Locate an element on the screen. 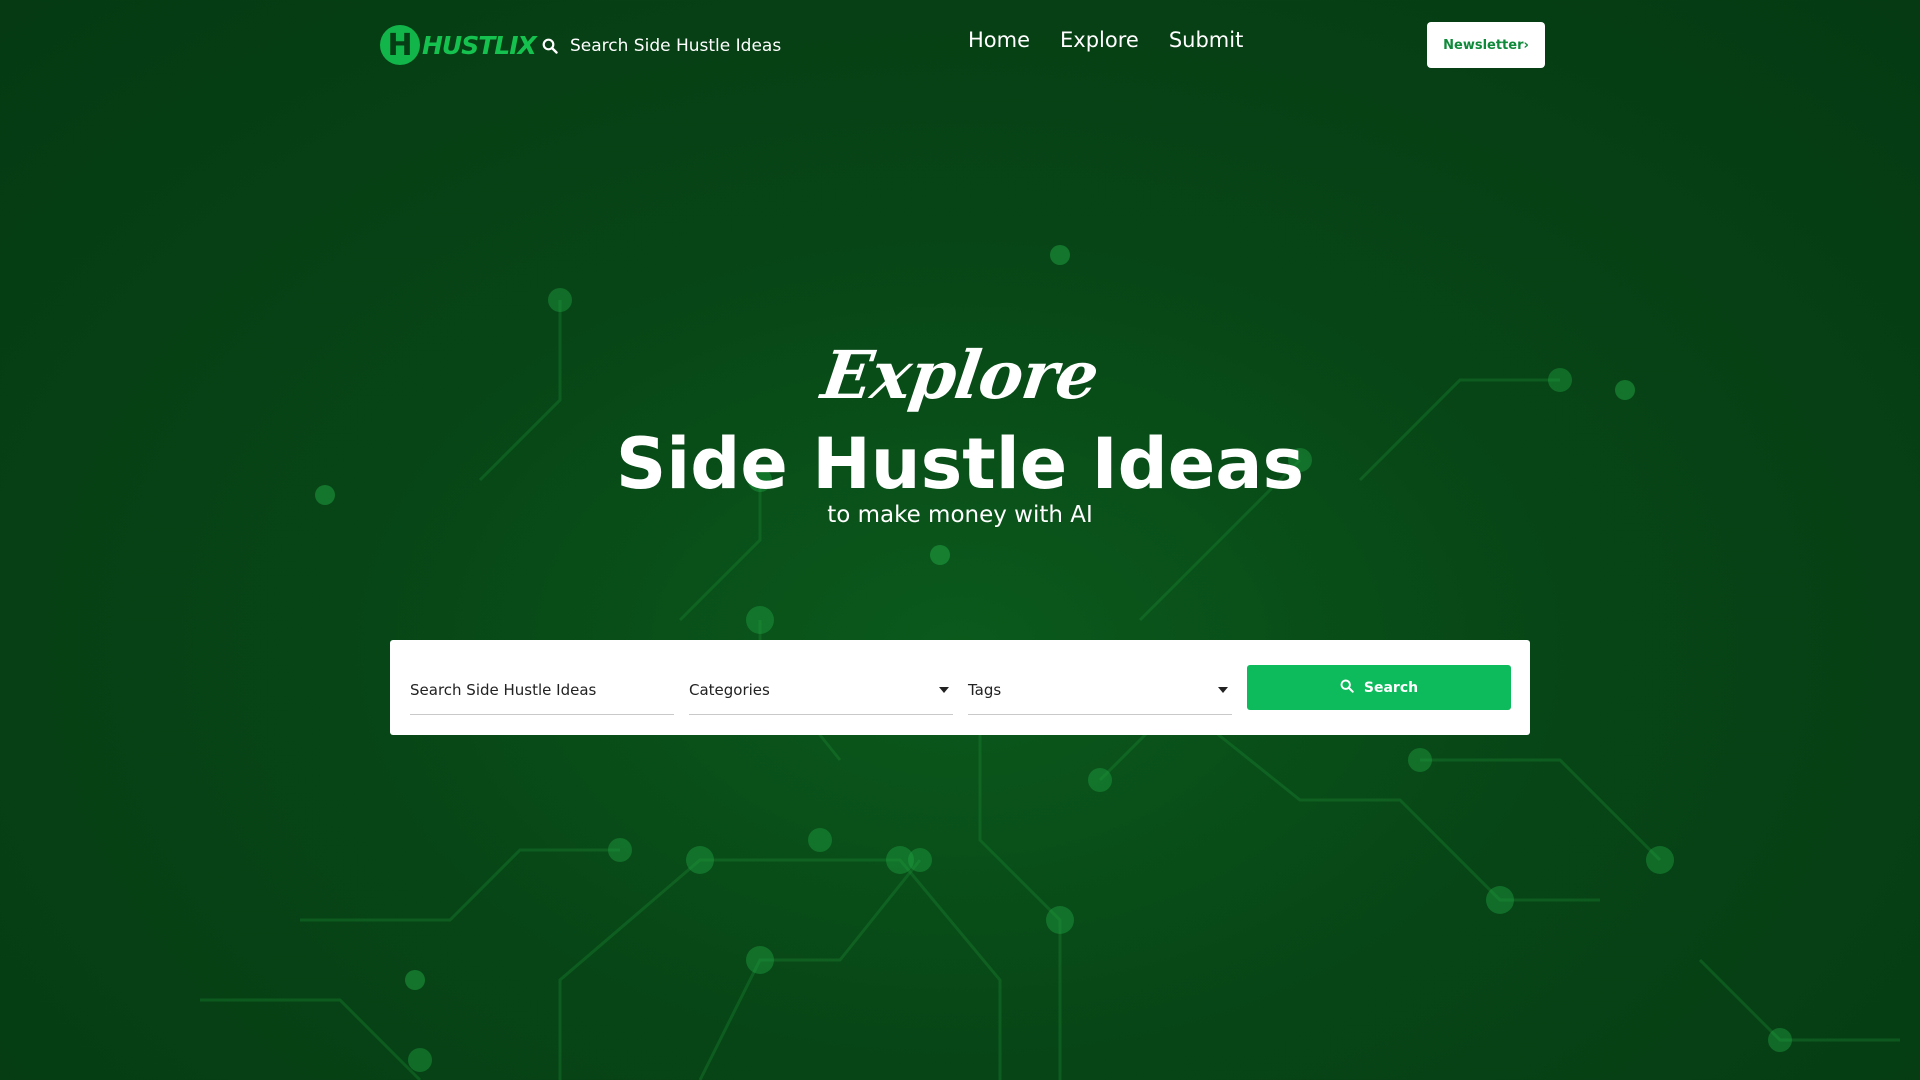  search-button: Search is located at coordinates (1379, 687).